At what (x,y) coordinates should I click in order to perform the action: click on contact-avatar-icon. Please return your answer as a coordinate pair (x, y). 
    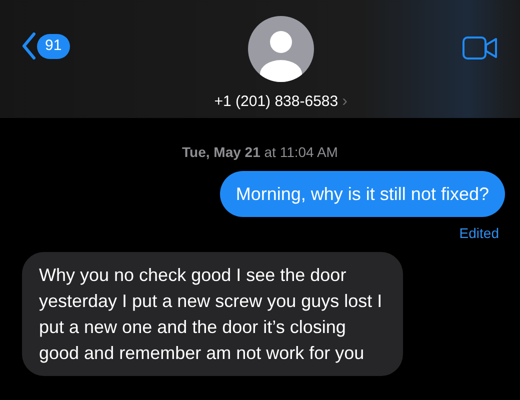
    Looking at the image, I should click on (281, 49).